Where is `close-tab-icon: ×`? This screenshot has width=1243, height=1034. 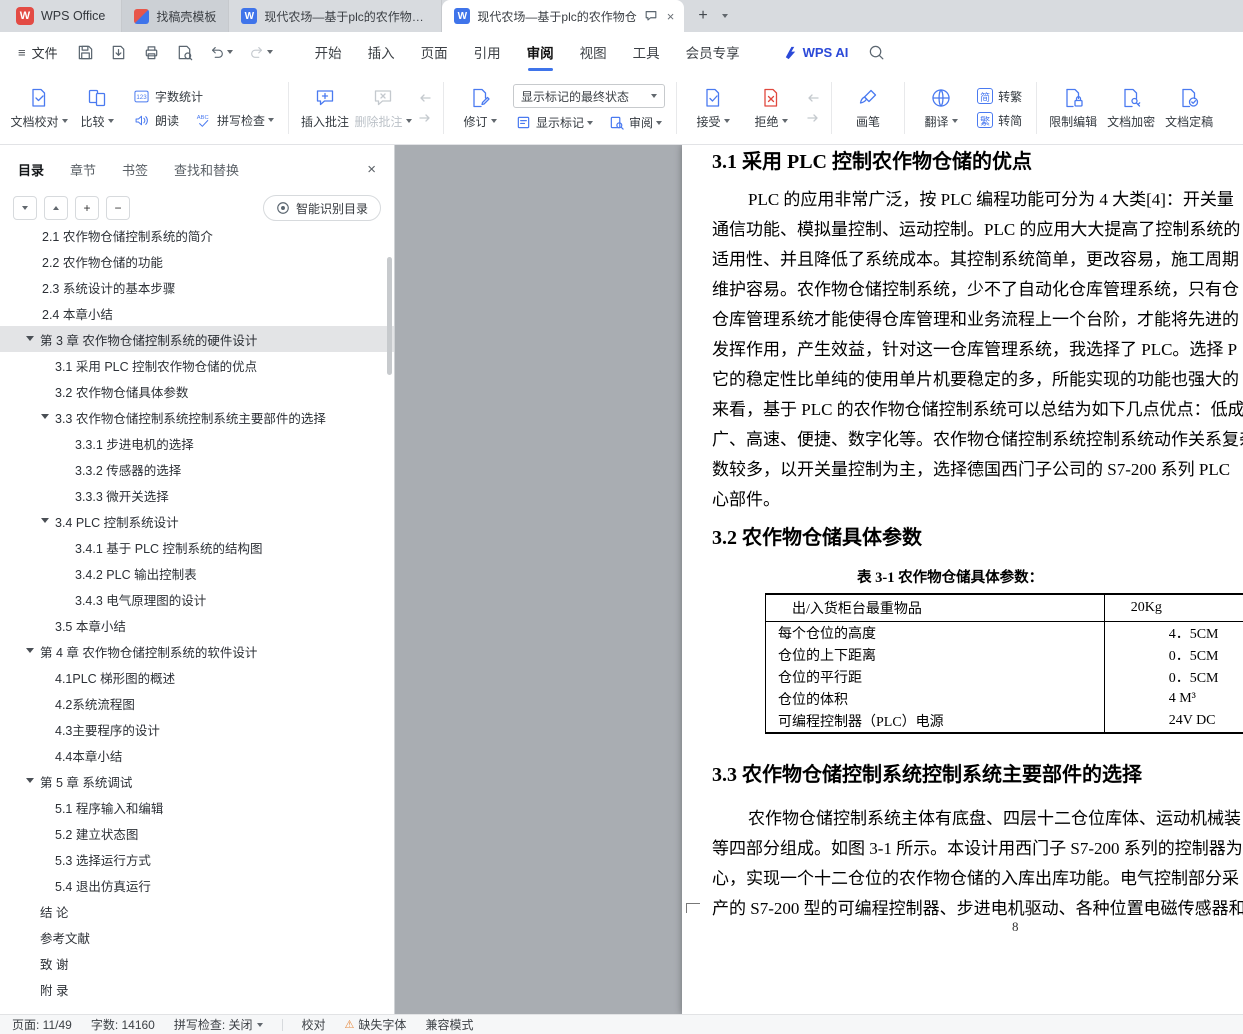 close-tab-icon: × is located at coordinates (671, 16).